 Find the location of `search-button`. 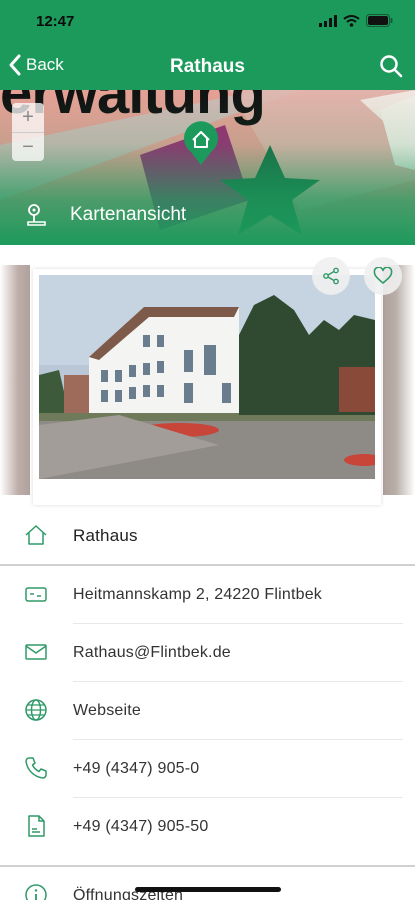

search-button is located at coordinates (391, 68).